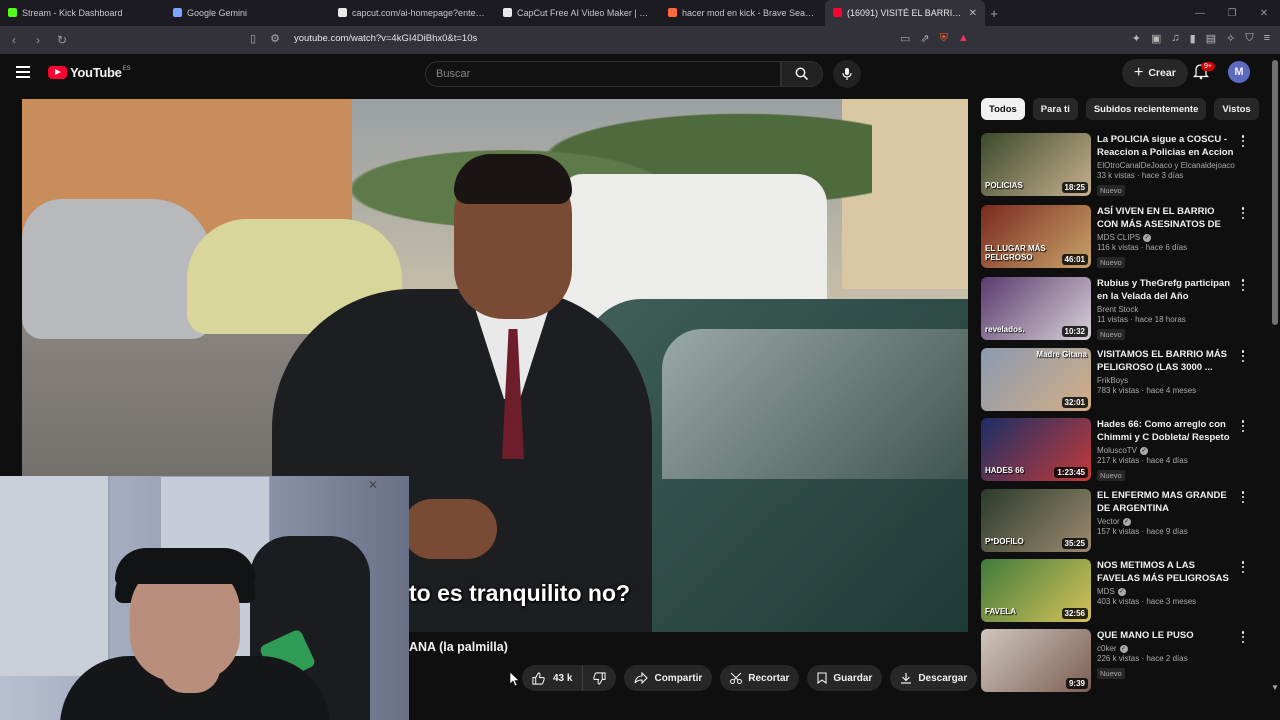 This screenshot has width=1280, height=720. I want to click on browser-tab: capcut.com/ai-homepage?enter_fro, so click(412, 13).